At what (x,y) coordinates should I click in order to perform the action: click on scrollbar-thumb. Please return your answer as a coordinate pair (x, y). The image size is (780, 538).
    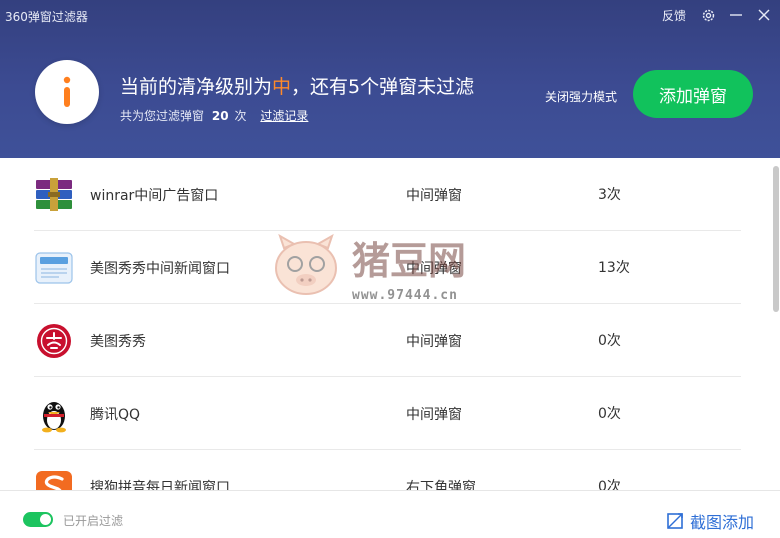
    Looking at the image, I should click on (776, 239).